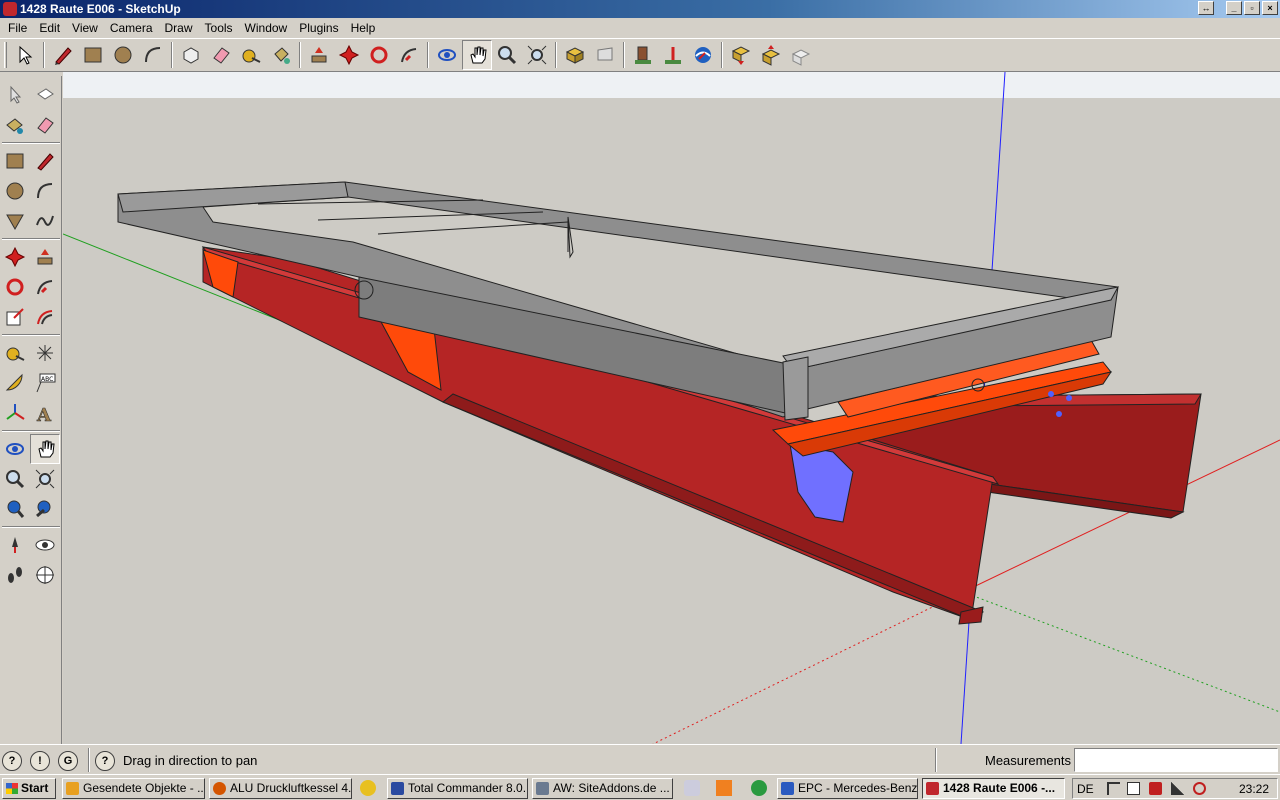  I want to click on look-around-tool-icon, so click(45, 545).